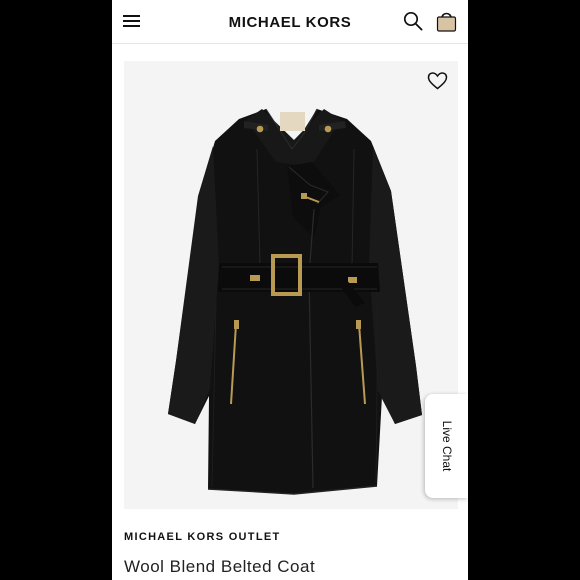  Describe the element at coordinates (290, 48) in the screenshot. I see `header-spacer` at that location.